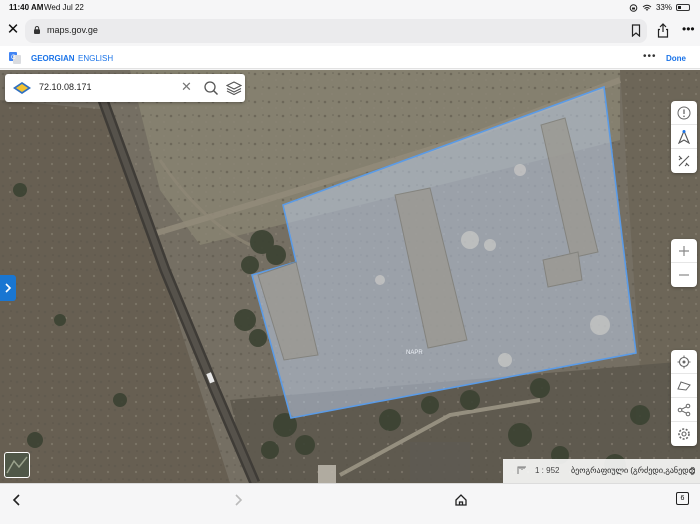 This screenshot has width=700, height=524. Describe the element at coordinates (663, 7) in the screenshot. I see `battery-percent: 33%` at that location.